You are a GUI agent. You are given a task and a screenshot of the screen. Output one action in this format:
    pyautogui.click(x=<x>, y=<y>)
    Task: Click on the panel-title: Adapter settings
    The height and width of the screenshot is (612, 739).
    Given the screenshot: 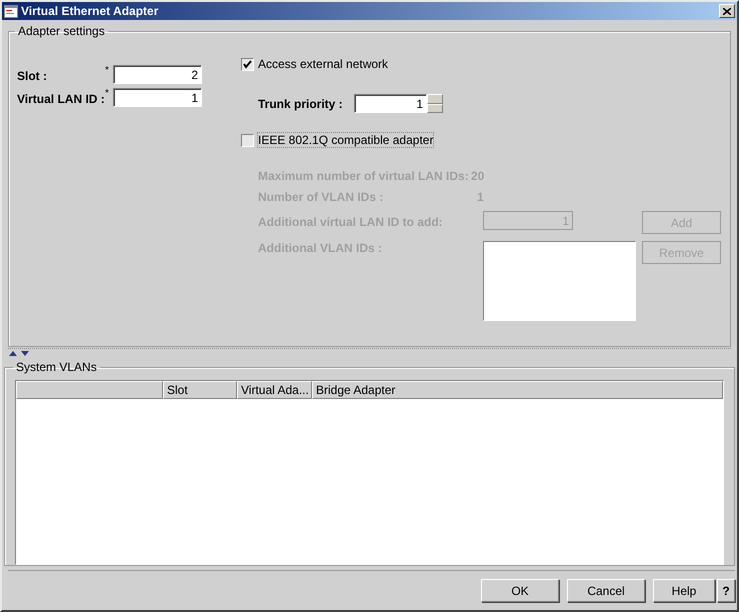 What is the action you would take?
    pyautogui.click(x=61, y=31)
    